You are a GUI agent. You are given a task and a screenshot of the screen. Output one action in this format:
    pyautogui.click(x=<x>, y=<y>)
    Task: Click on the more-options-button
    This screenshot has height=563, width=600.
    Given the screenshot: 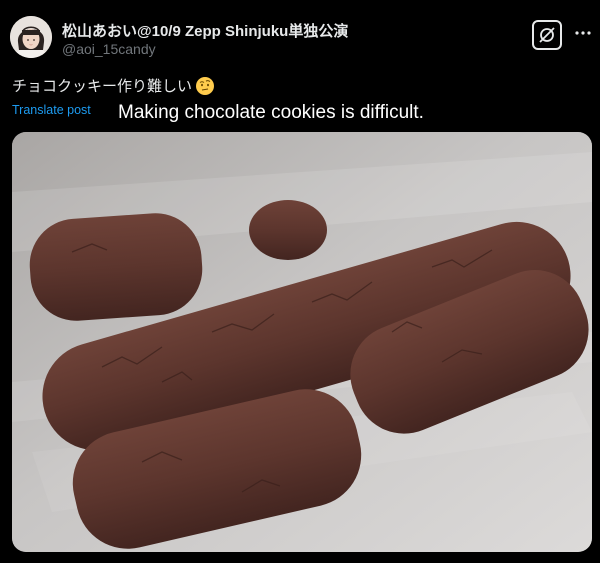 What is the action you would take?
    pyautogui.click(x=583, y=33)
    